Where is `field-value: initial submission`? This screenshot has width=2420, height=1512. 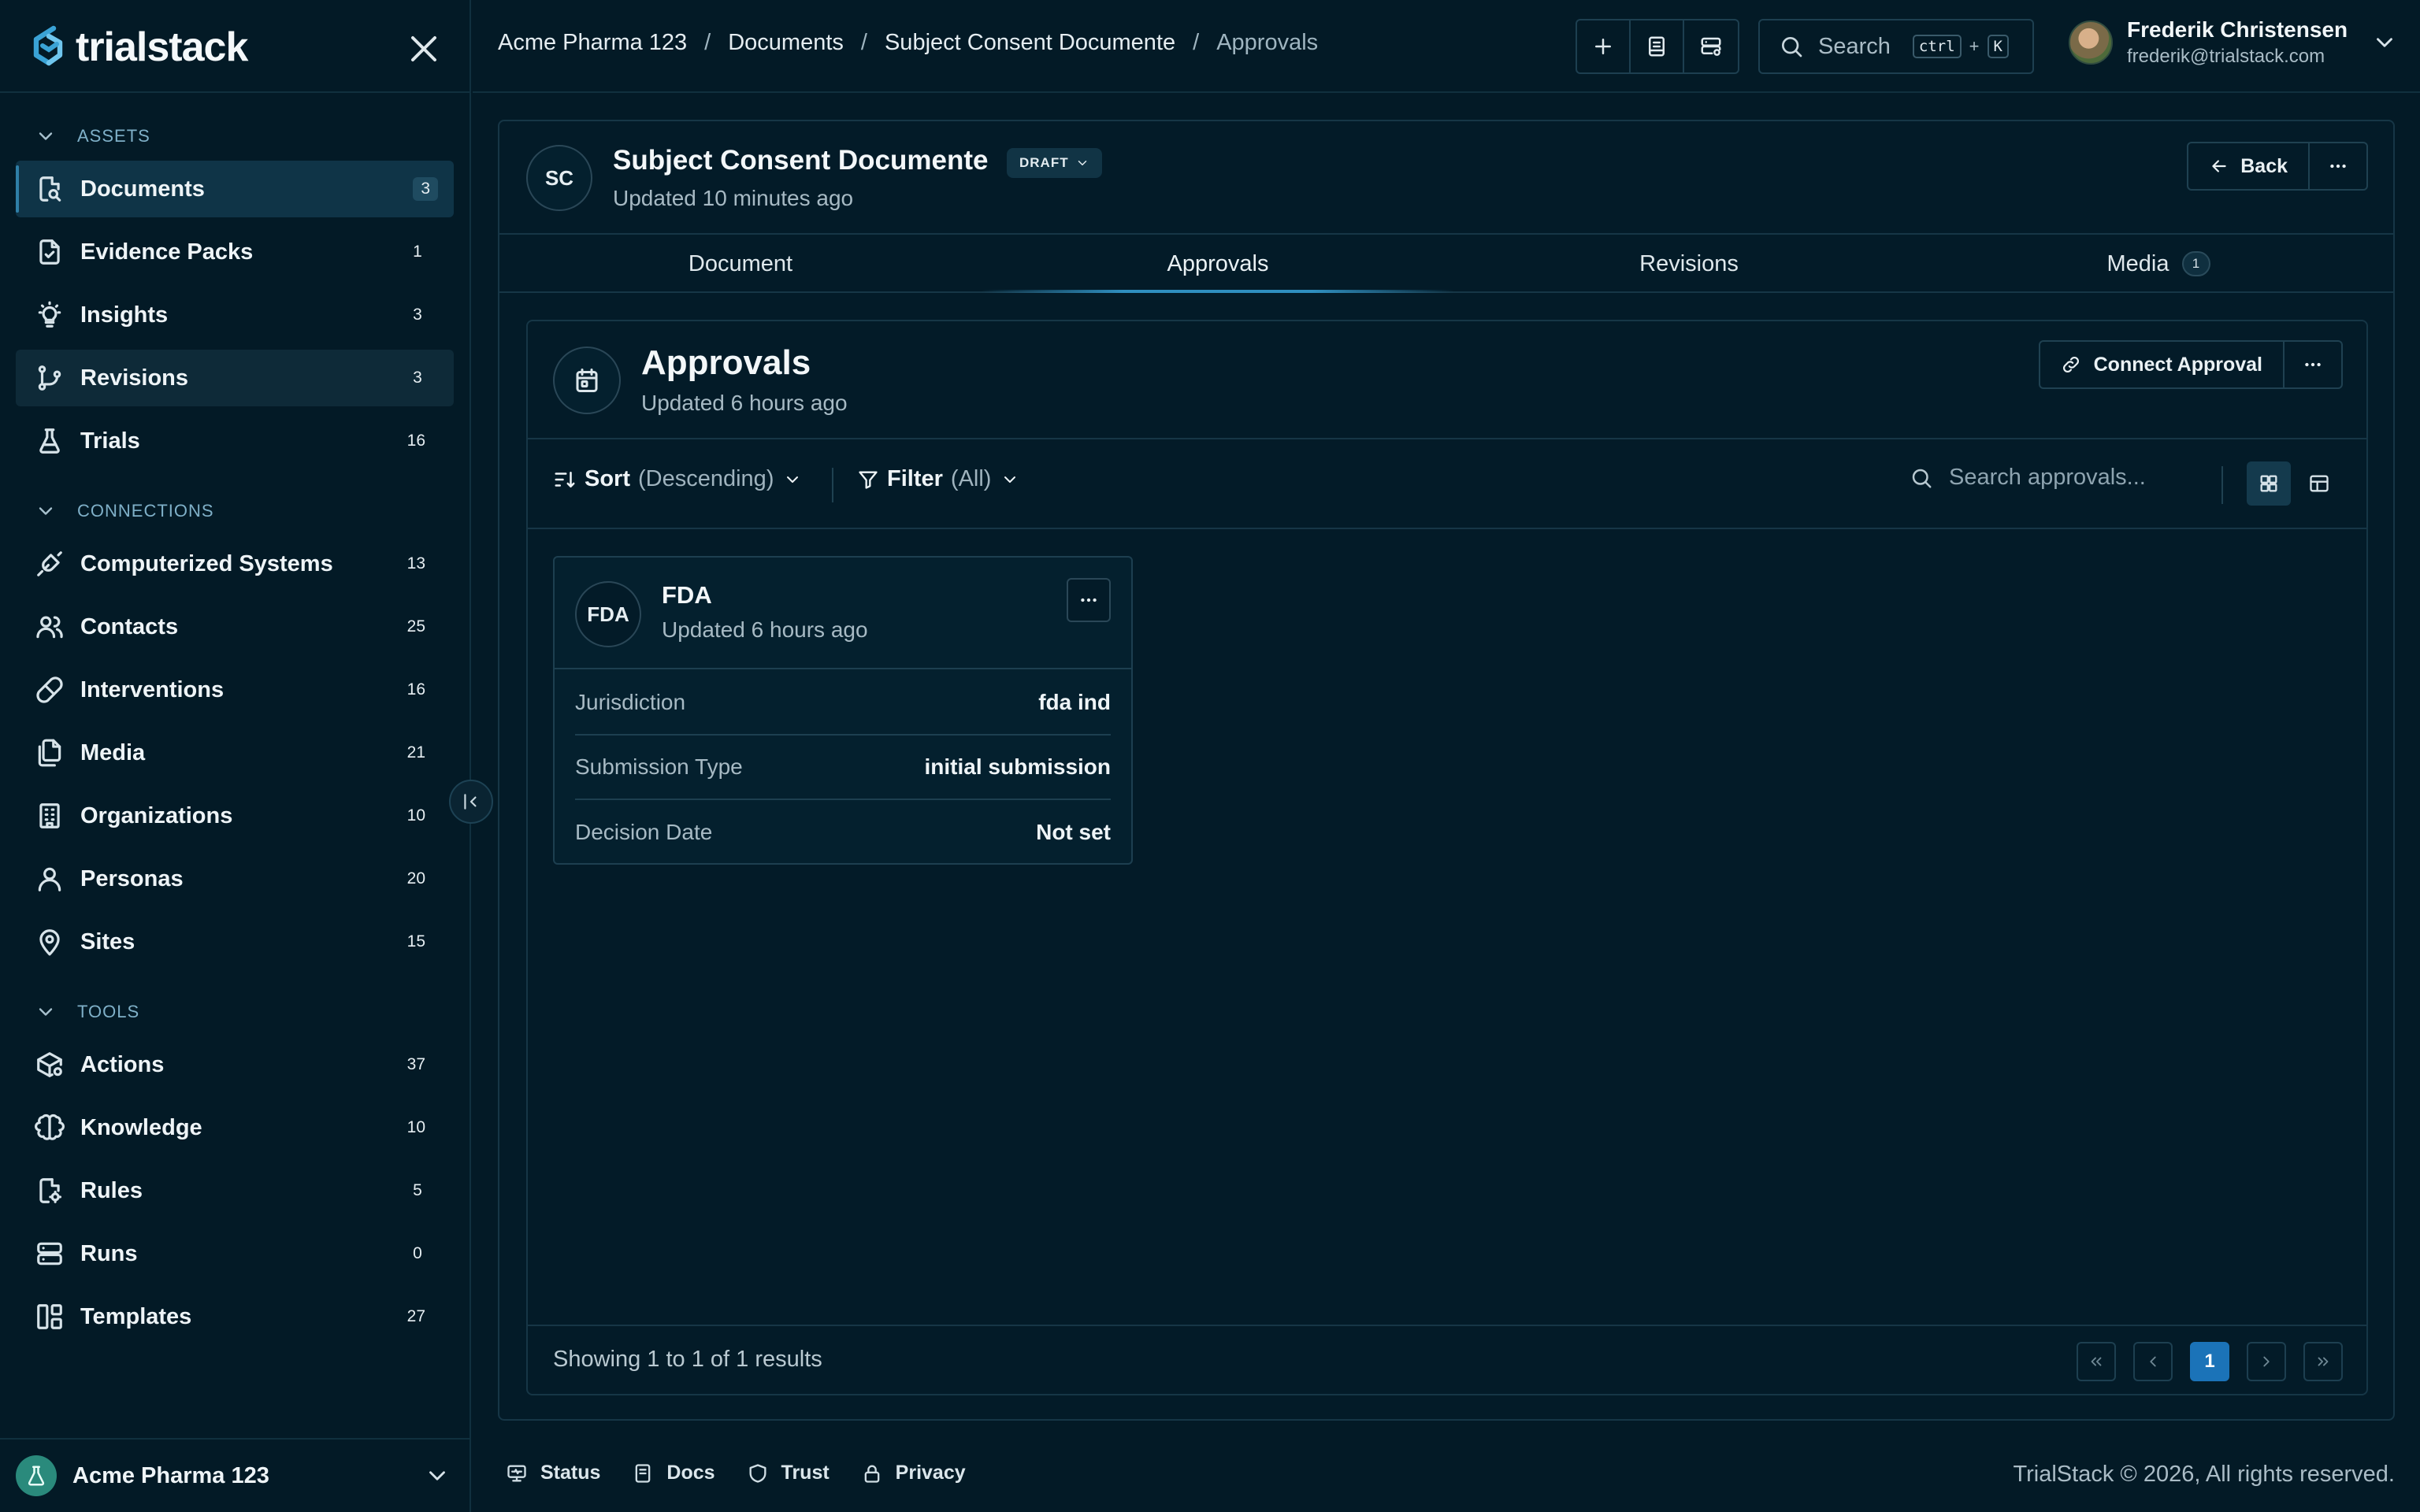 field-value: initial submission is located at coordinates (1017, 766).